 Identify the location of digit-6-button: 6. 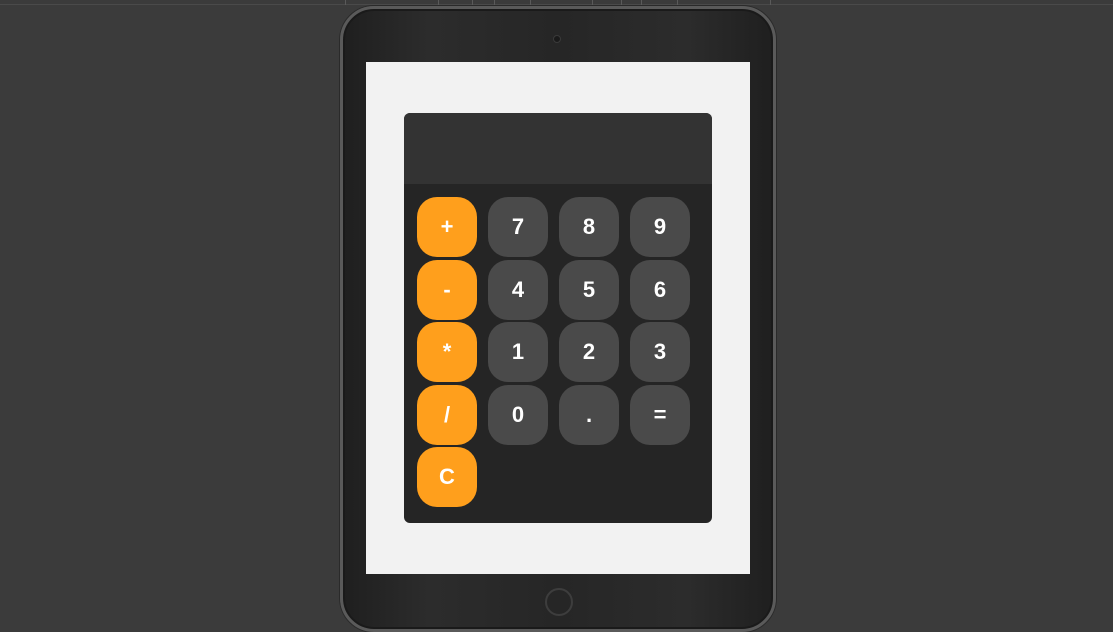
(660, 289).